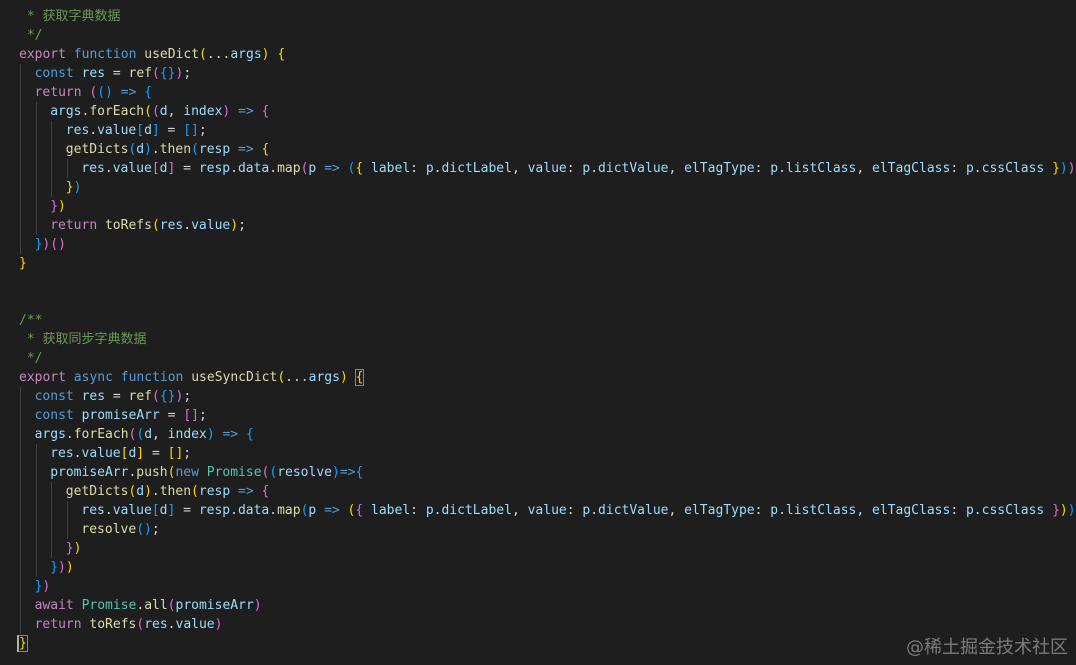 The width and height of the screenshot is (1076, 665). I want to click on code-line: const promiseArr = [];, so click(121, 415).